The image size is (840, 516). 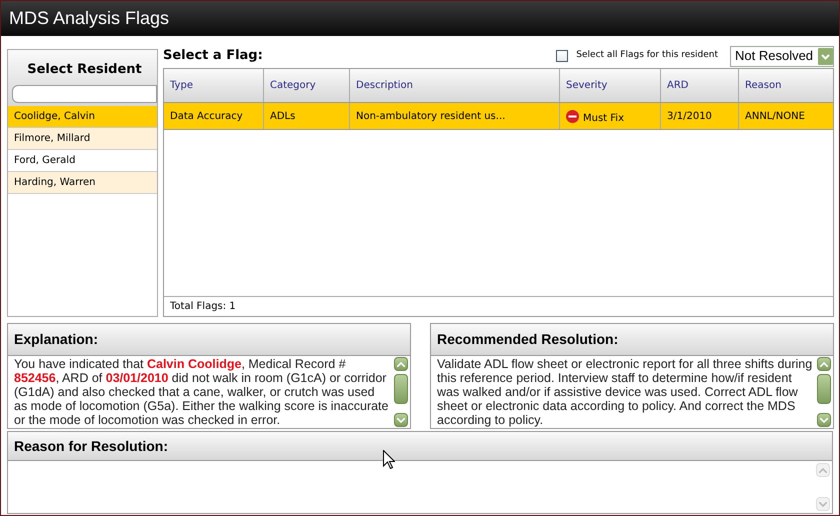 What do you see at coordinates (203, 307) in the screenshot?
I see `total-flags-count: Total Flags: 1` at bounding box center [203, 307].